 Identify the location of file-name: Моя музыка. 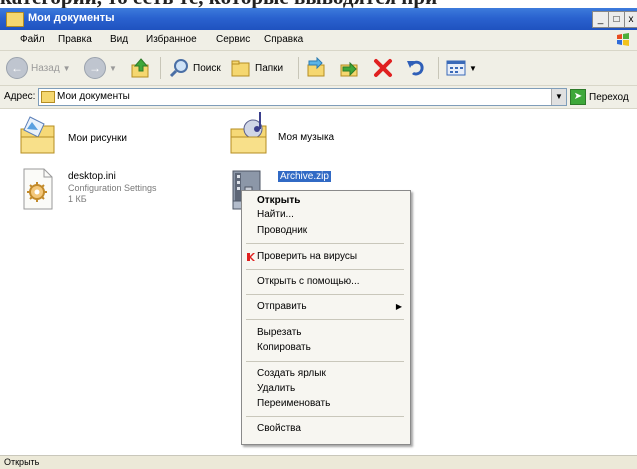
(306, 137).